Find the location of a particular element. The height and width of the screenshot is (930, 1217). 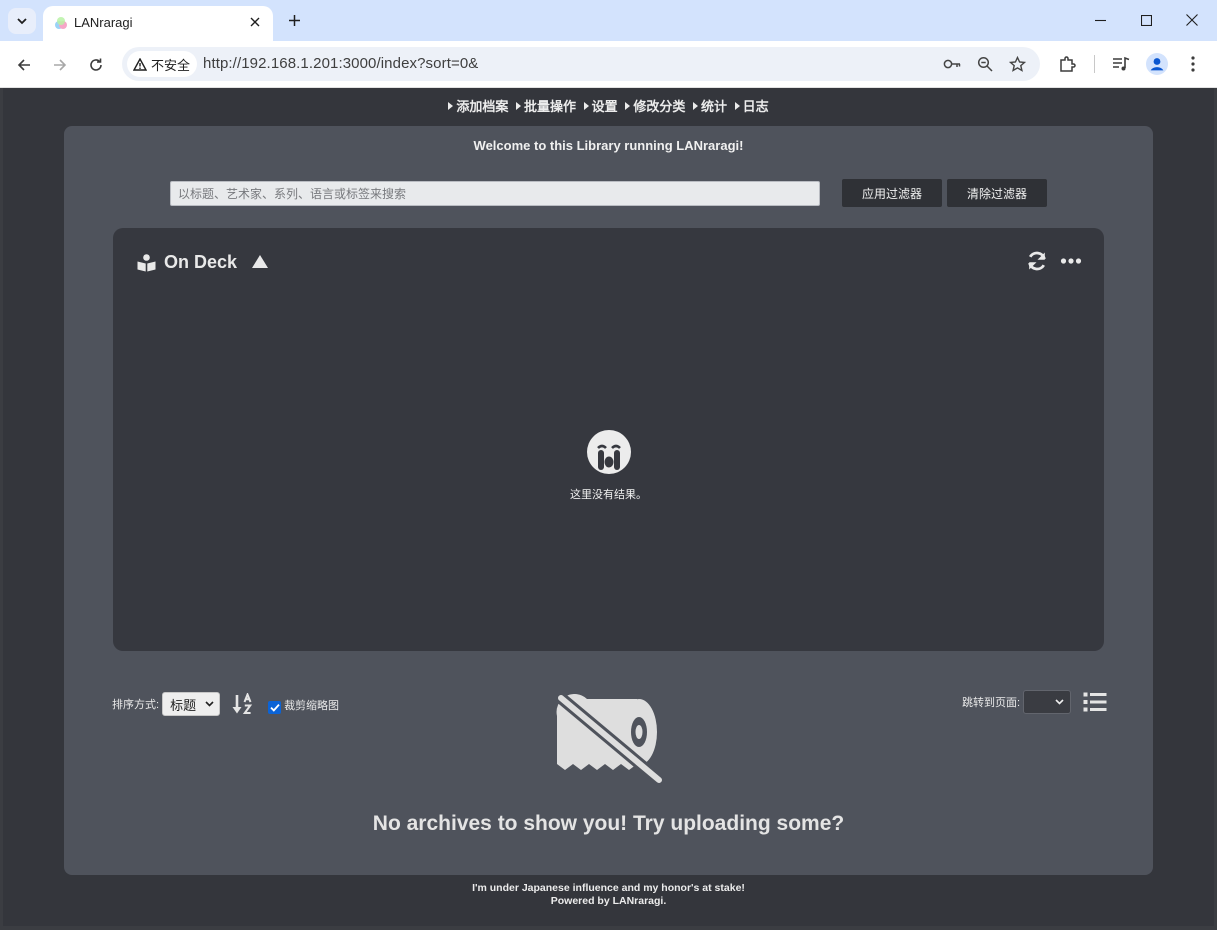

sort-select: 标题 is located at coordinates (191, 704).